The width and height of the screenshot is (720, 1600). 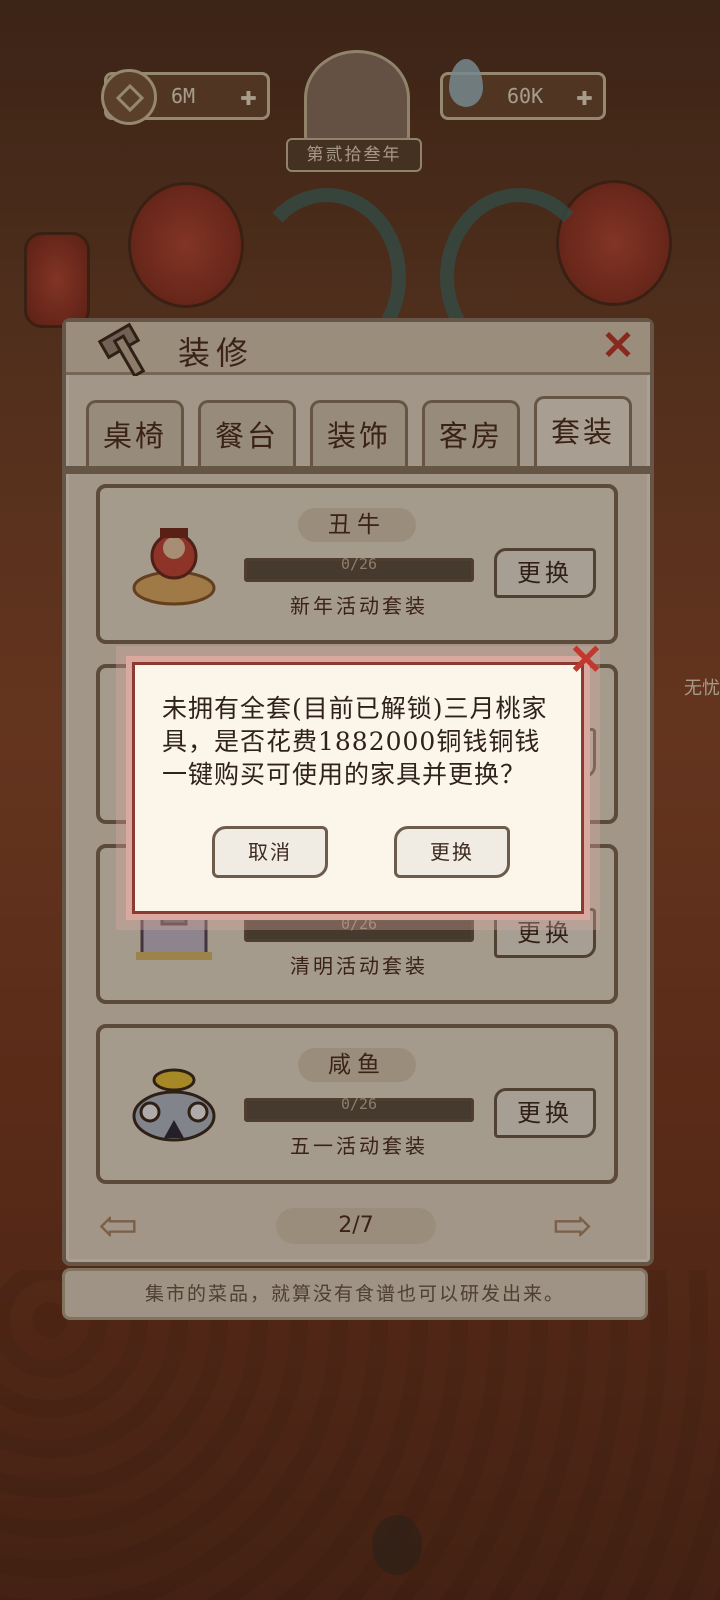 I want to click on cancel-button: 取消, so click(x=270, y=852).